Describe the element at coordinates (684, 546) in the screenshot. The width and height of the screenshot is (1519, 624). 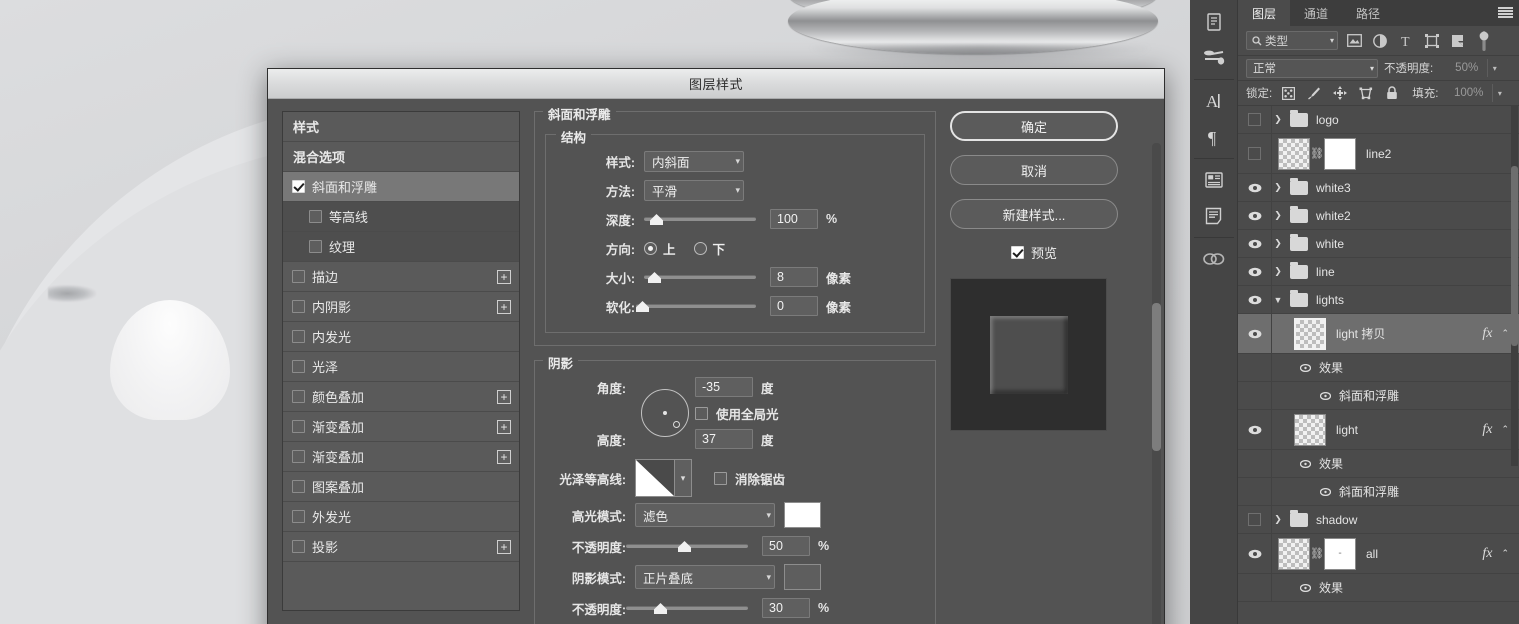
I see `highlight-opacity-thumb` at that location.